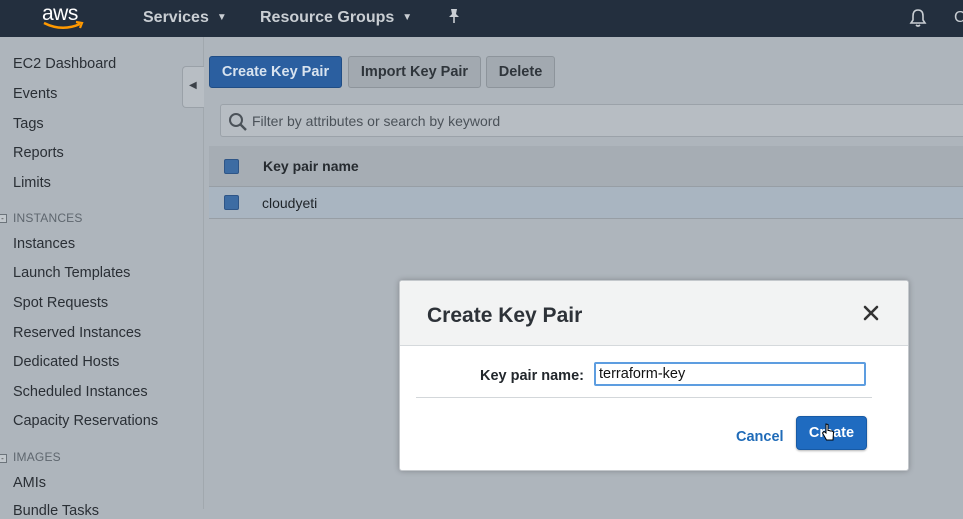 The image size is (963, 519). I want to click on sidebar-item-launch-templates: Launch Templates, so click(71, 273).